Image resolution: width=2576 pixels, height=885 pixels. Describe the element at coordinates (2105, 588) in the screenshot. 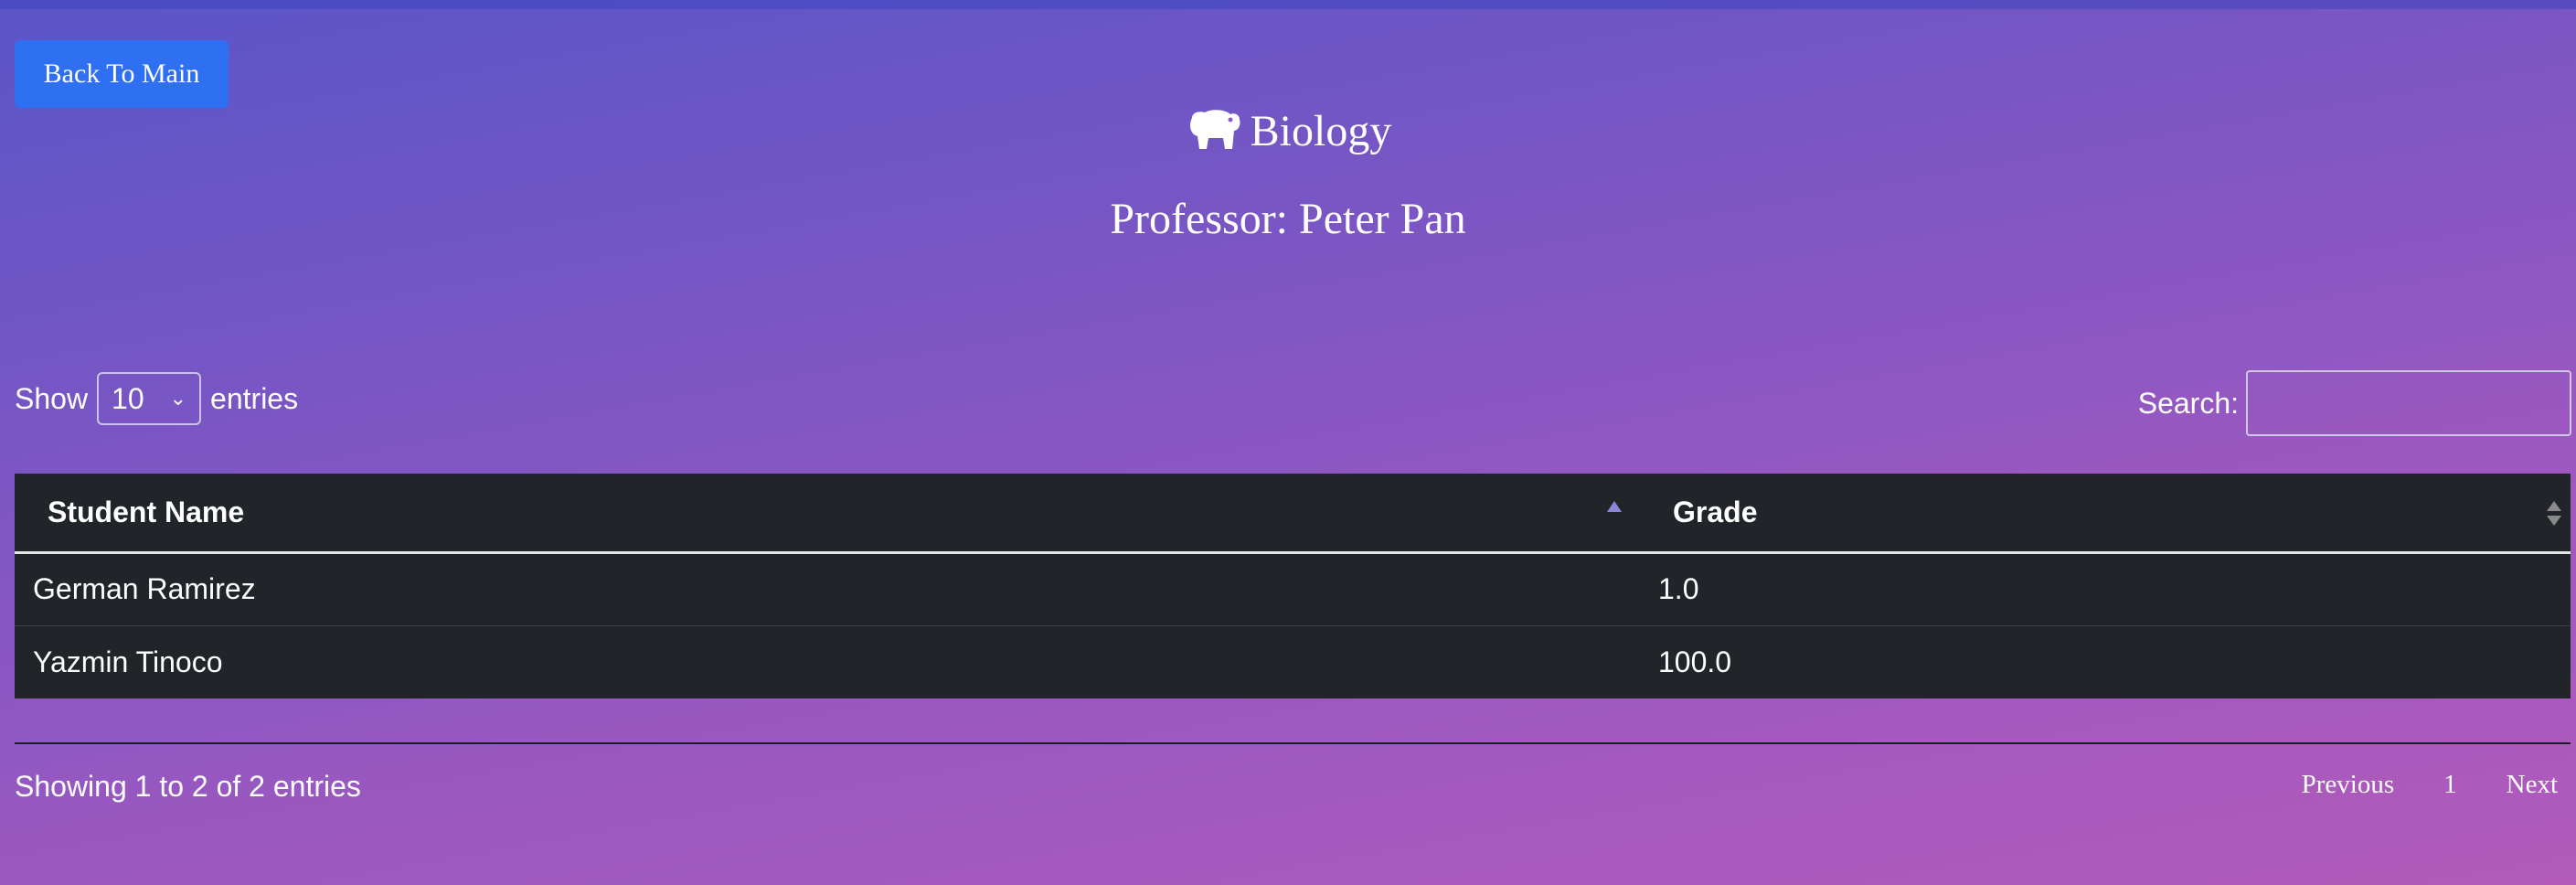

I see `cell-grade: 1.0` at that location.